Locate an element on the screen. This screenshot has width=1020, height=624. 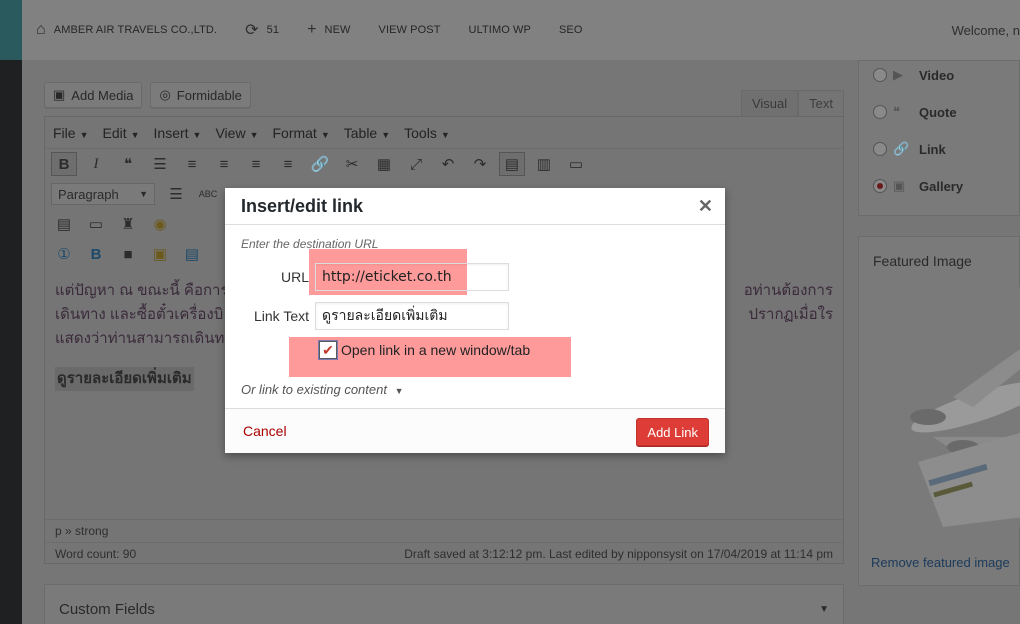
box-icon: ▭ is located at coordinates (96, 224).